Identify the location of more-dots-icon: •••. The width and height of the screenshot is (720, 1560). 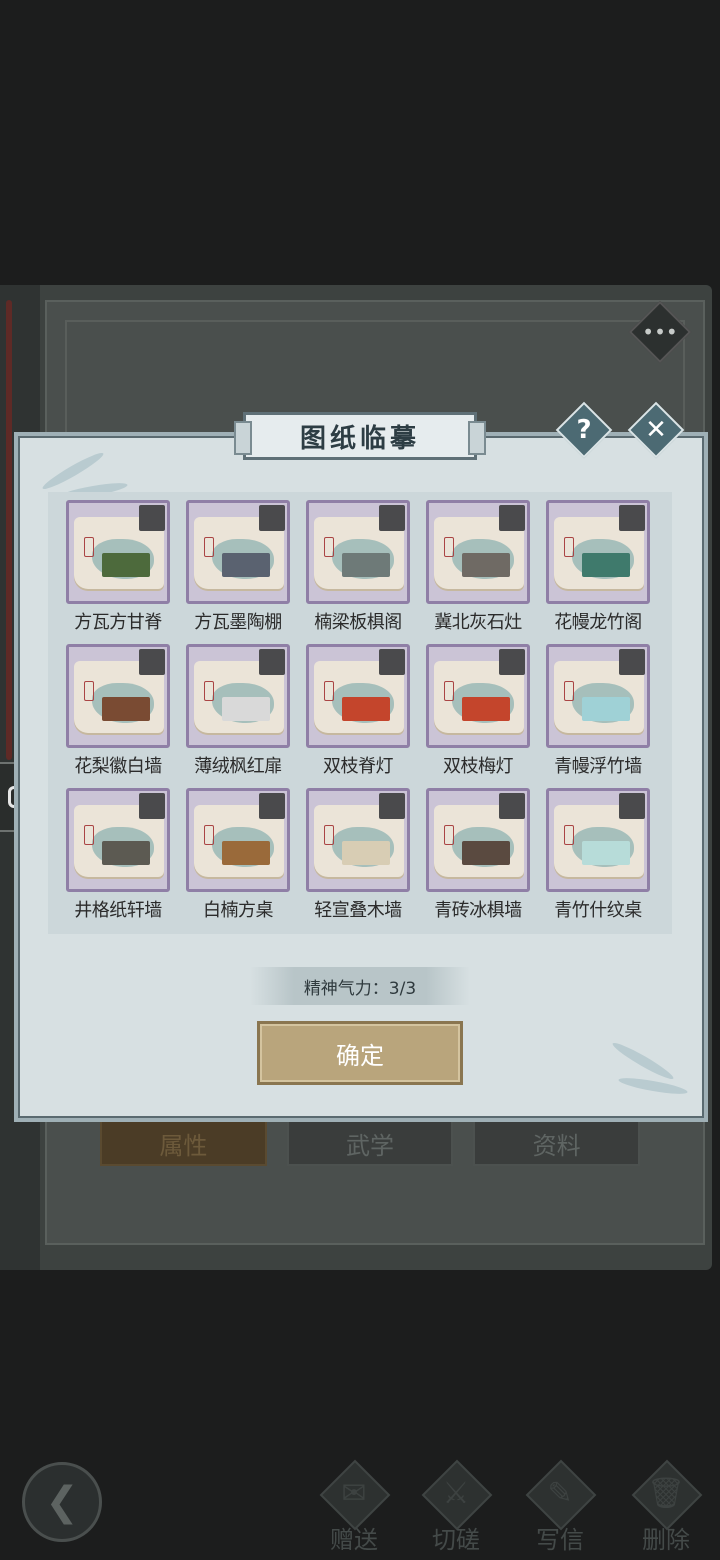
(660, 332).